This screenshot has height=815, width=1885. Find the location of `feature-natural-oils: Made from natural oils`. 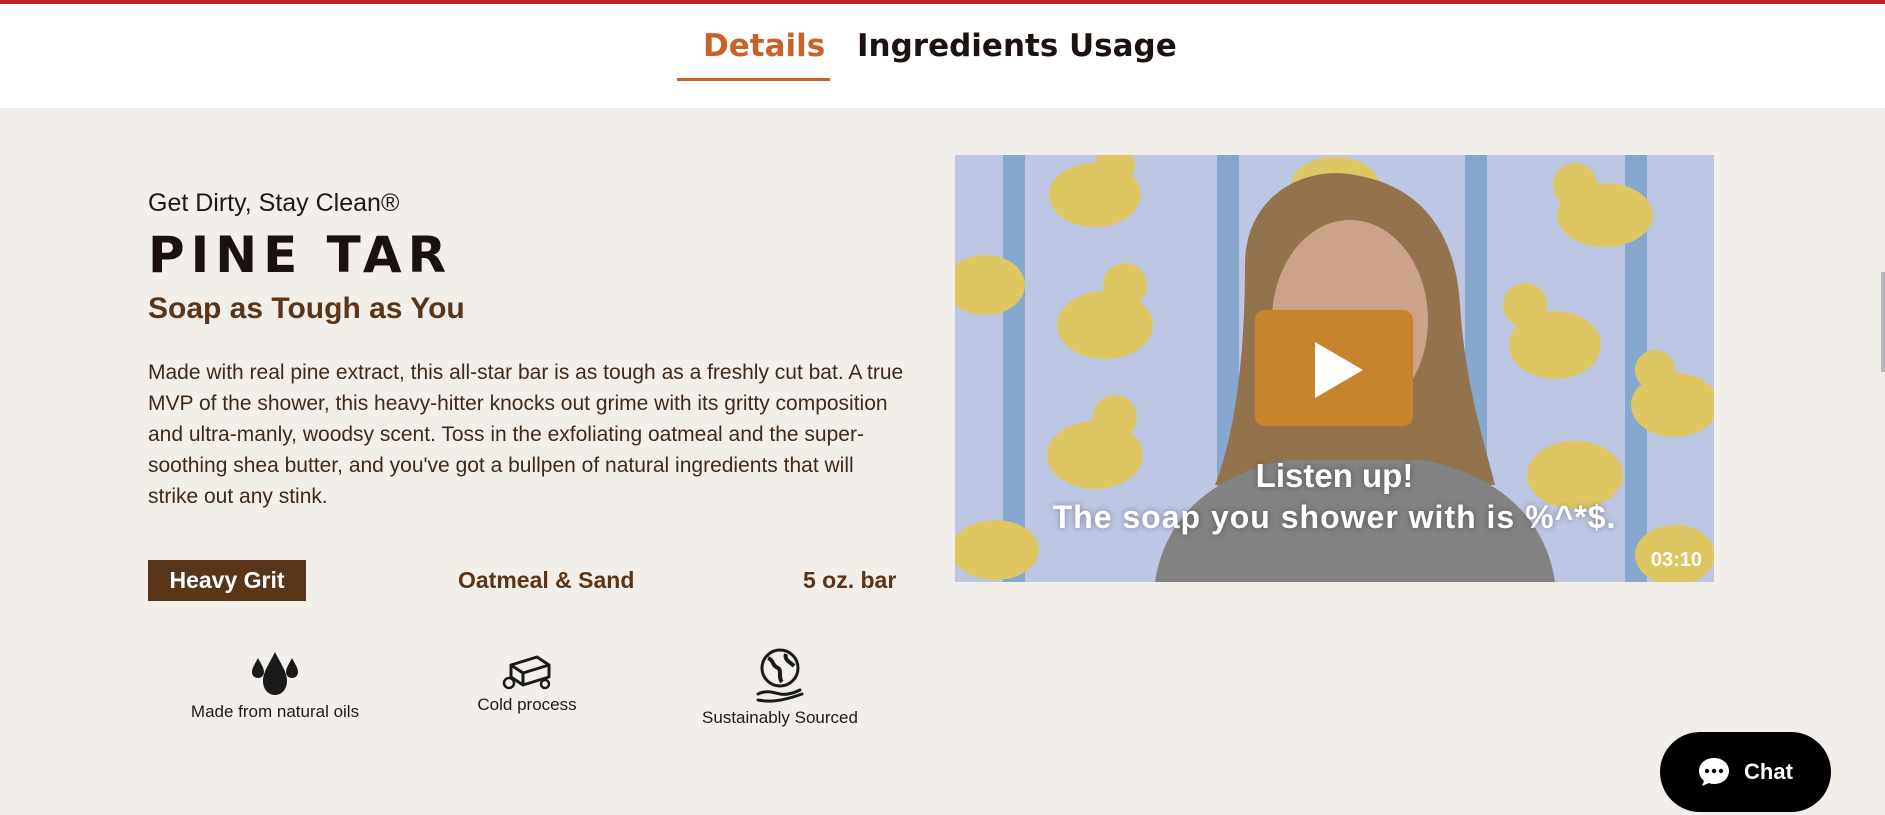

feature-natural-oils: Made from natural oils is located at coordinates (275, 685).